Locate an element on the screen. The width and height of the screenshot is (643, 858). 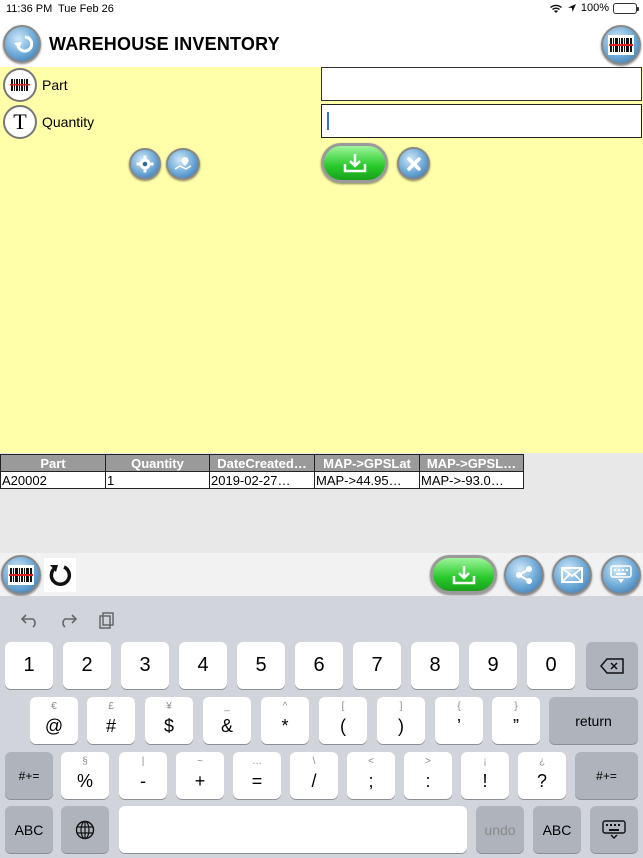
key-apostrophe: {’ is located at coordinates (459, 720).